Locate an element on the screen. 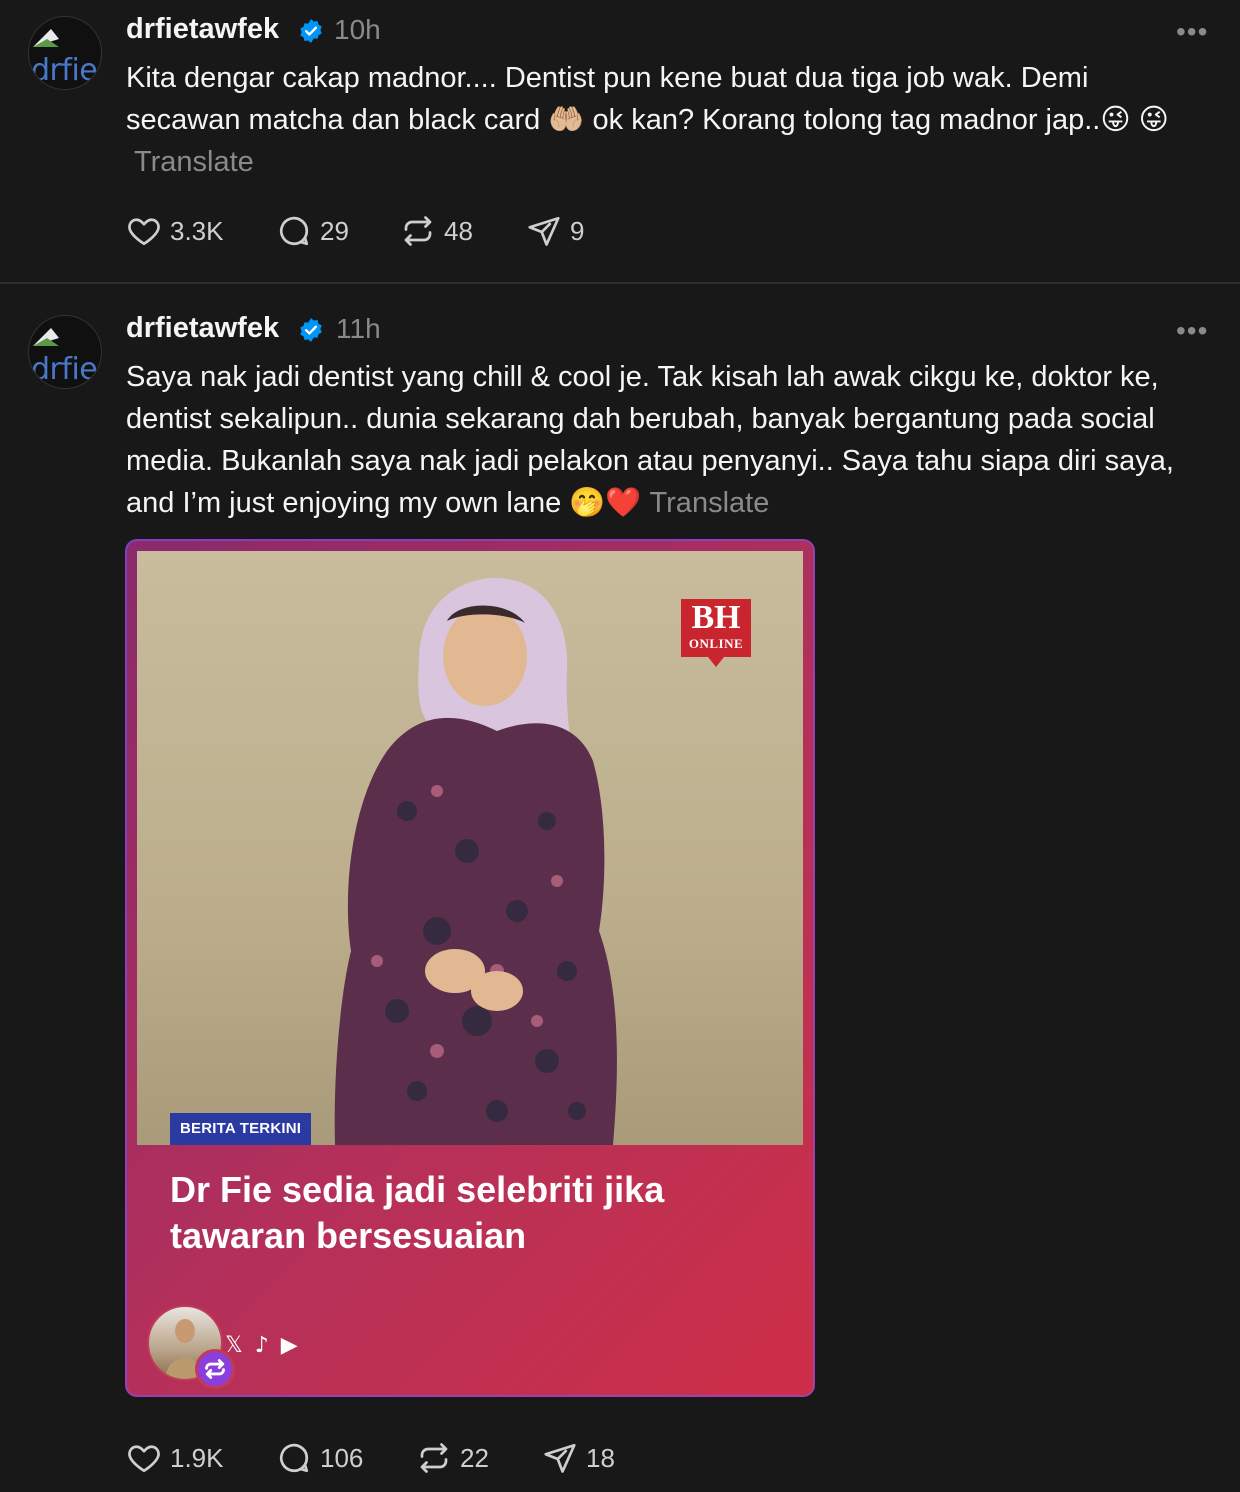 The height and width of the screenshot is (1492, 1240). repost-button: 48 is located at coordinates (436, 231).